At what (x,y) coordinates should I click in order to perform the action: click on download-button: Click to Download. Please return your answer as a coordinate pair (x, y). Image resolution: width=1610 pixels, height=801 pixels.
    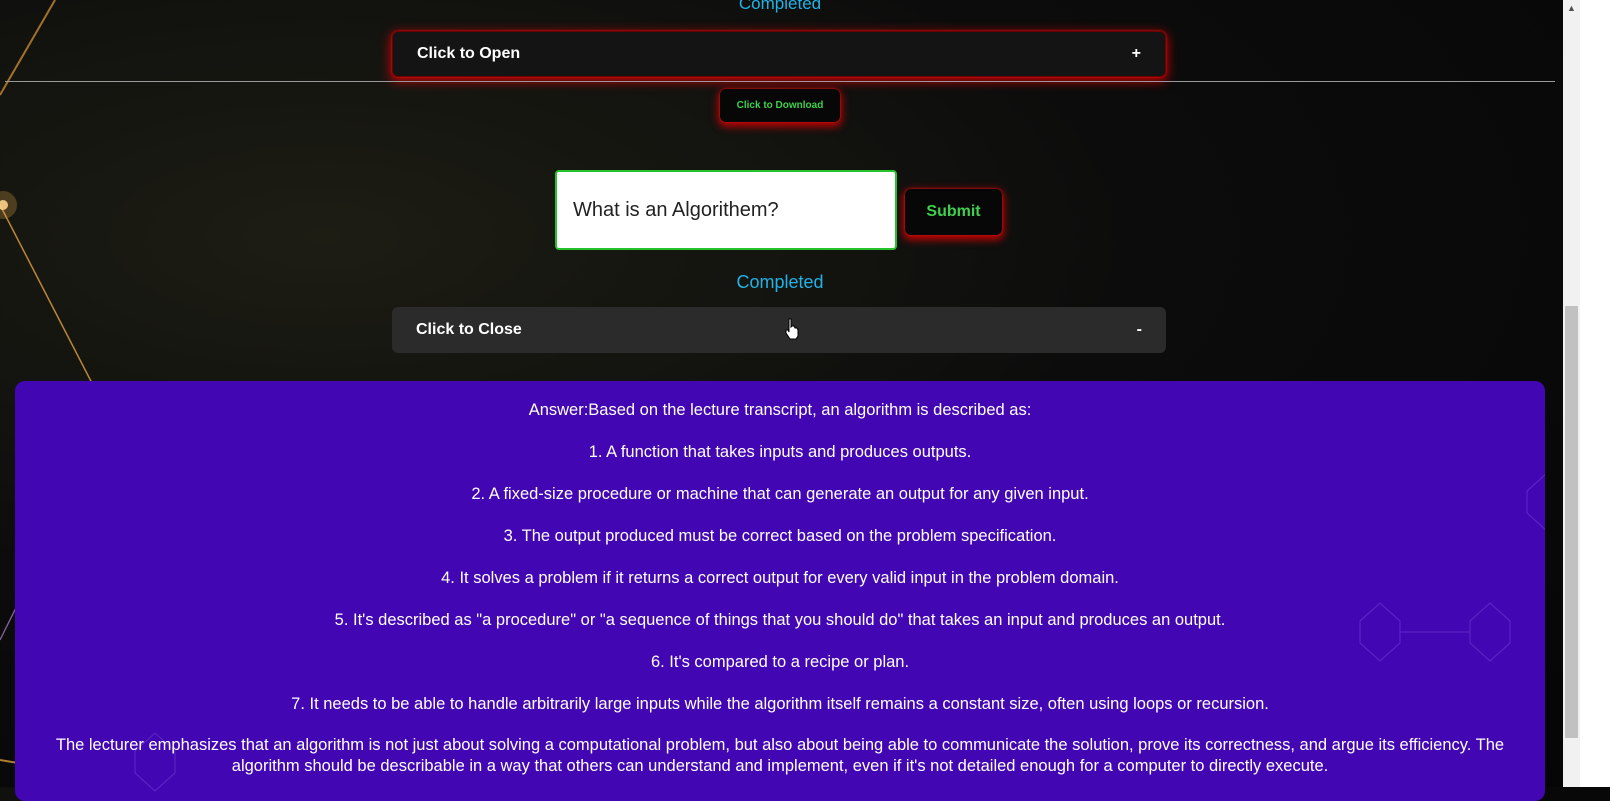
    Looking at the image, I should click on (780, 105).